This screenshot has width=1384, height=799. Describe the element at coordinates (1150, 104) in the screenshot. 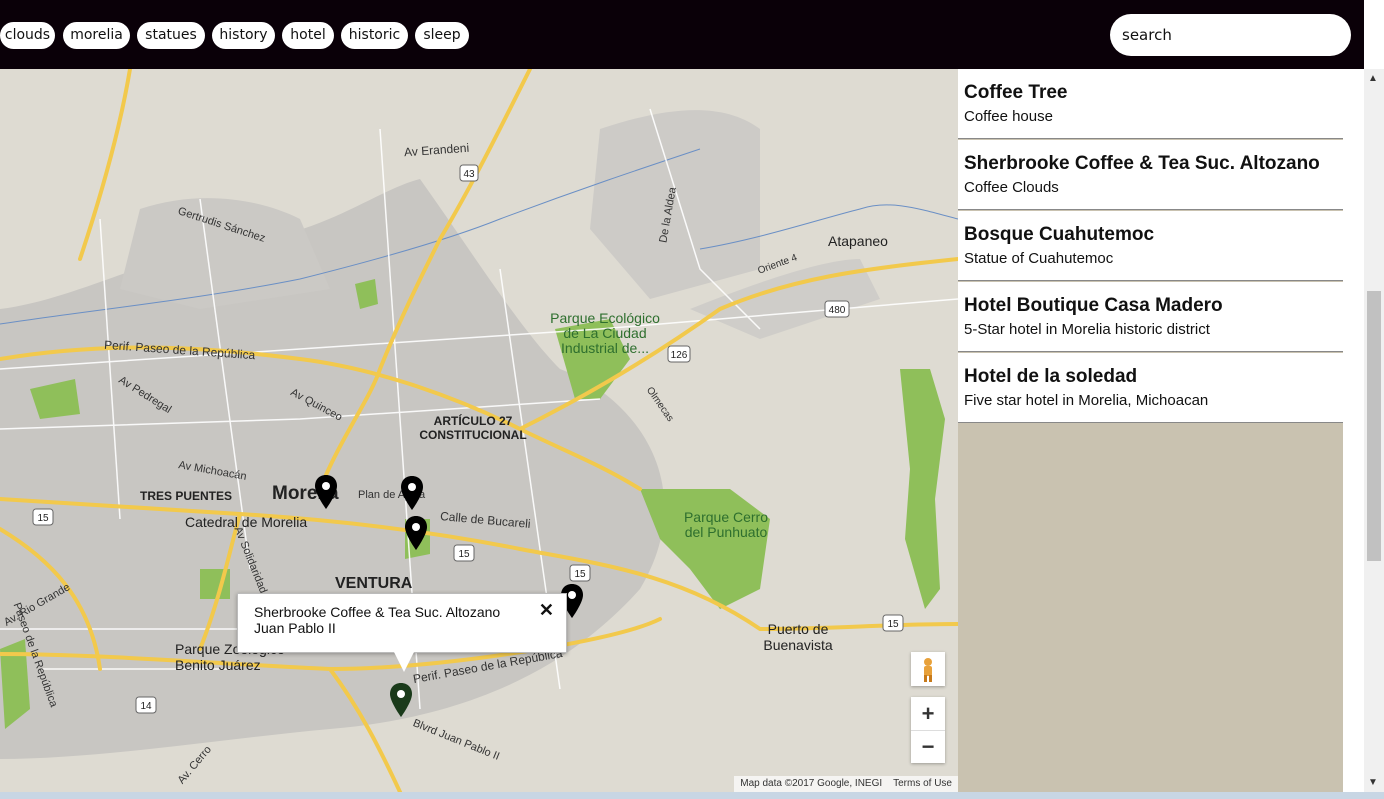

I see `list-item: Coffee Tree Coffee house` at that location.